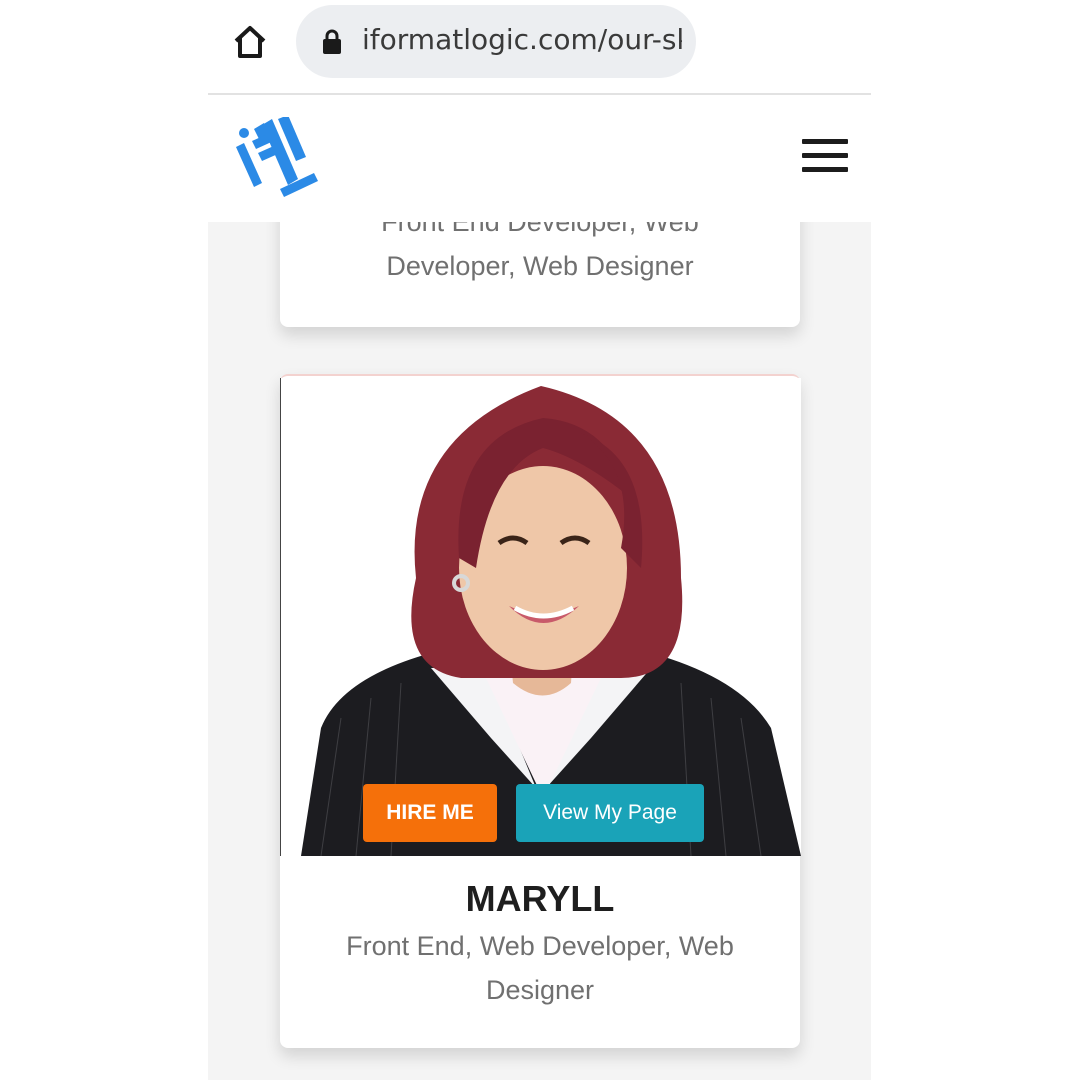  What do you see at coordinates (277, 157) in the screenshot?
I see `site-logo` at bounding box center [277, 157].